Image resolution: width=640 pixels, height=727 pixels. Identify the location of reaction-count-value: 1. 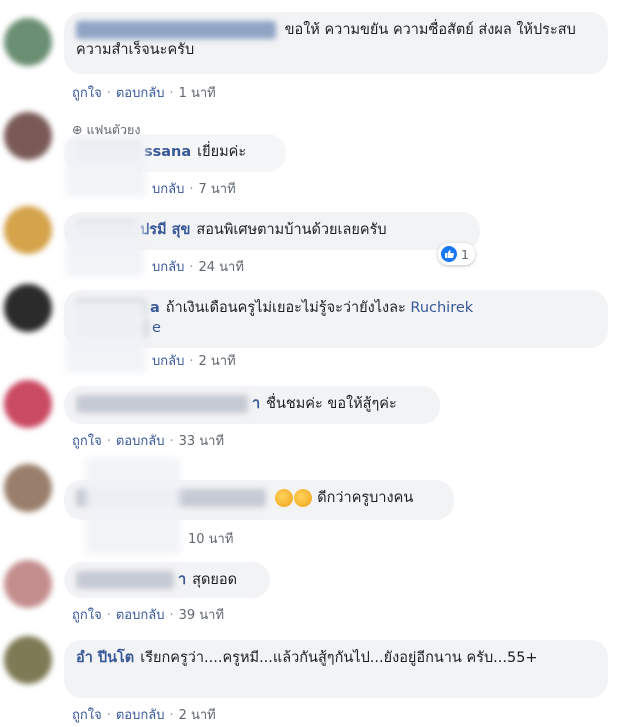
(465, 254).